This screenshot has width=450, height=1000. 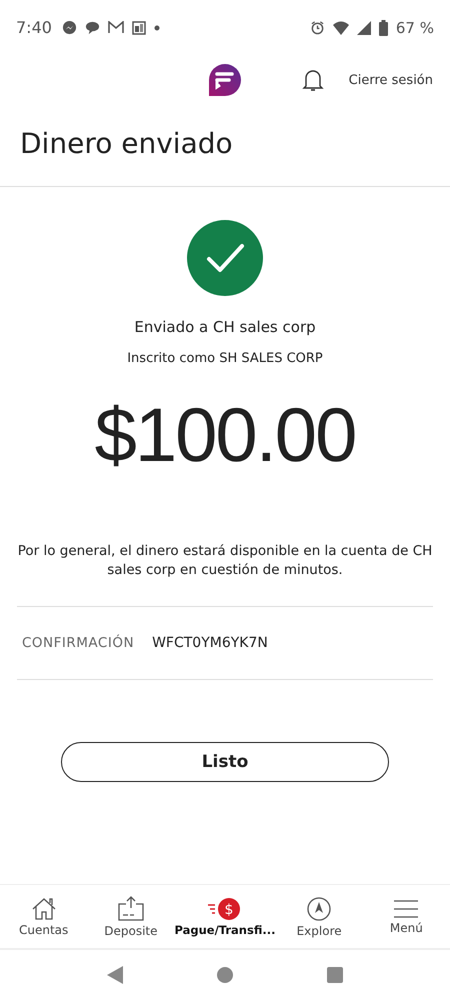 I want to click on amount-text: $100.00, so click(x=225, y=436).